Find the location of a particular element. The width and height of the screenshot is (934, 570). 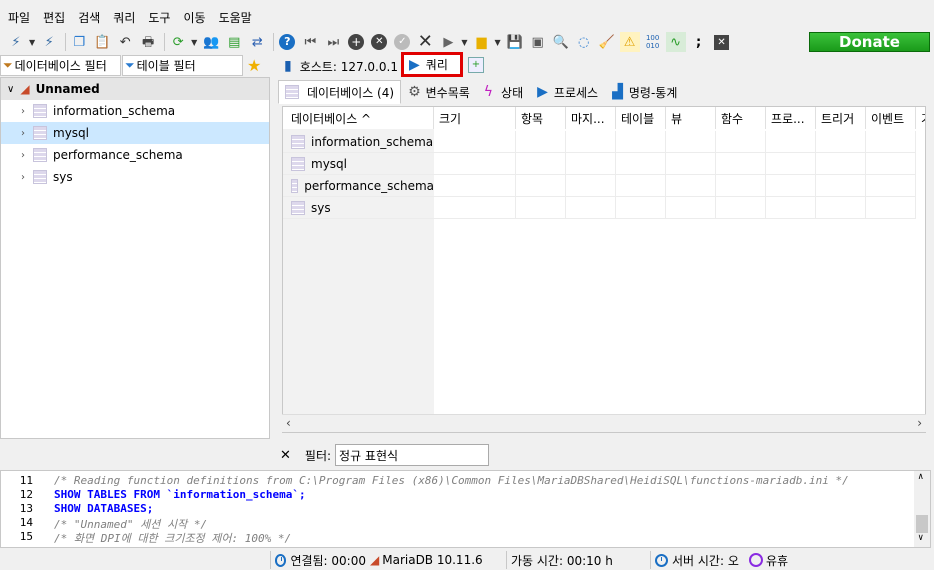

tab-command-stats: ▟ 명령-통계 is located at coordinates (644, 92).